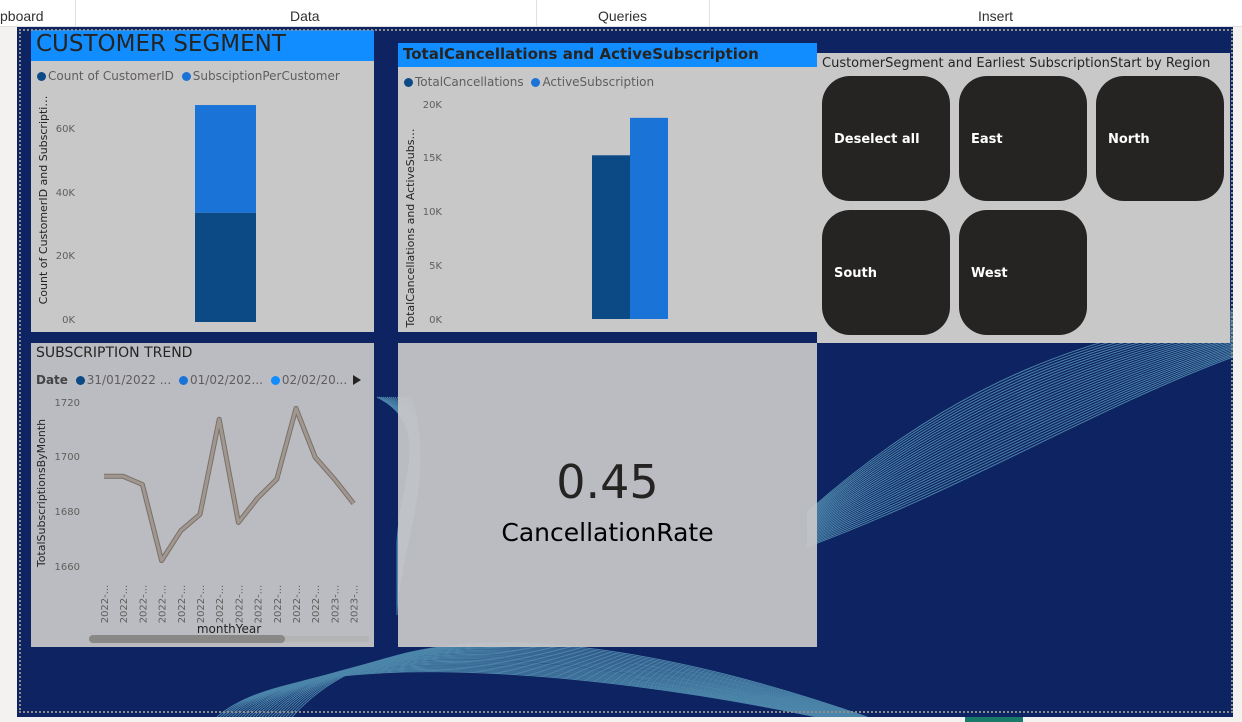 This screenshot has width=1242, height=722. What do you see at coordinates (611, 237) in the screenshot?
I see `bar-totalcancellations` at bounding box center [611, 237].